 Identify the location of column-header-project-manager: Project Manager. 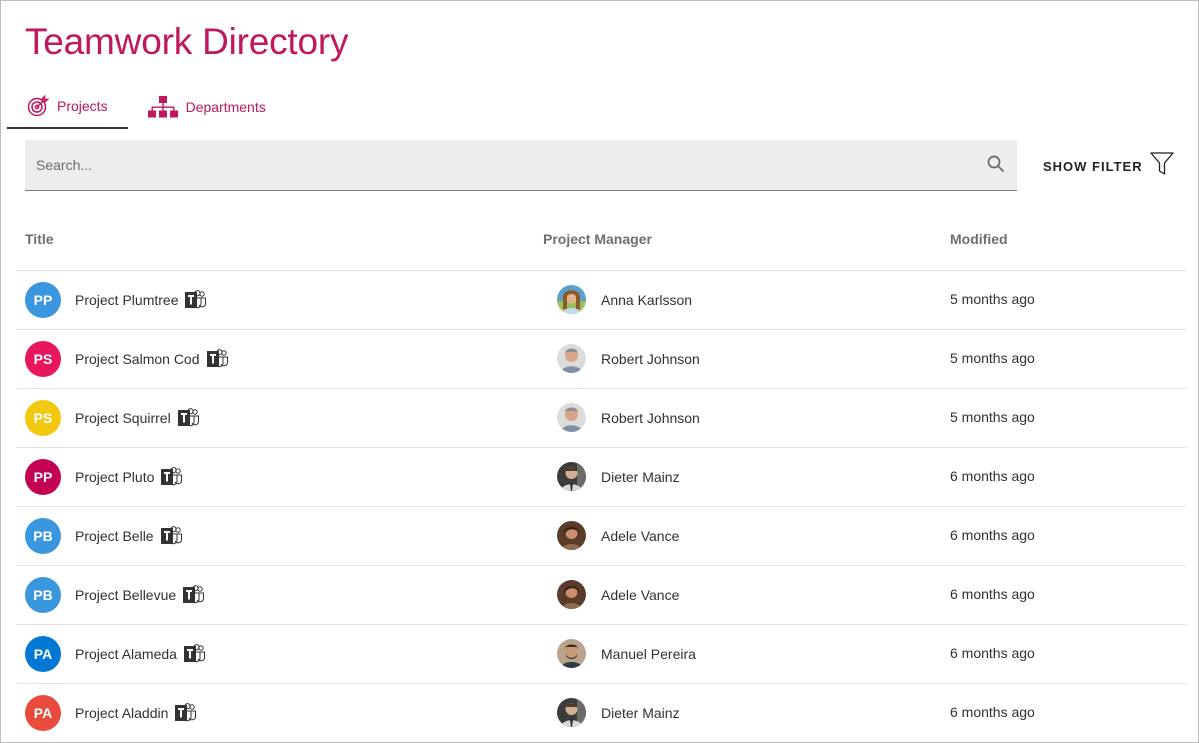
(597, 239).